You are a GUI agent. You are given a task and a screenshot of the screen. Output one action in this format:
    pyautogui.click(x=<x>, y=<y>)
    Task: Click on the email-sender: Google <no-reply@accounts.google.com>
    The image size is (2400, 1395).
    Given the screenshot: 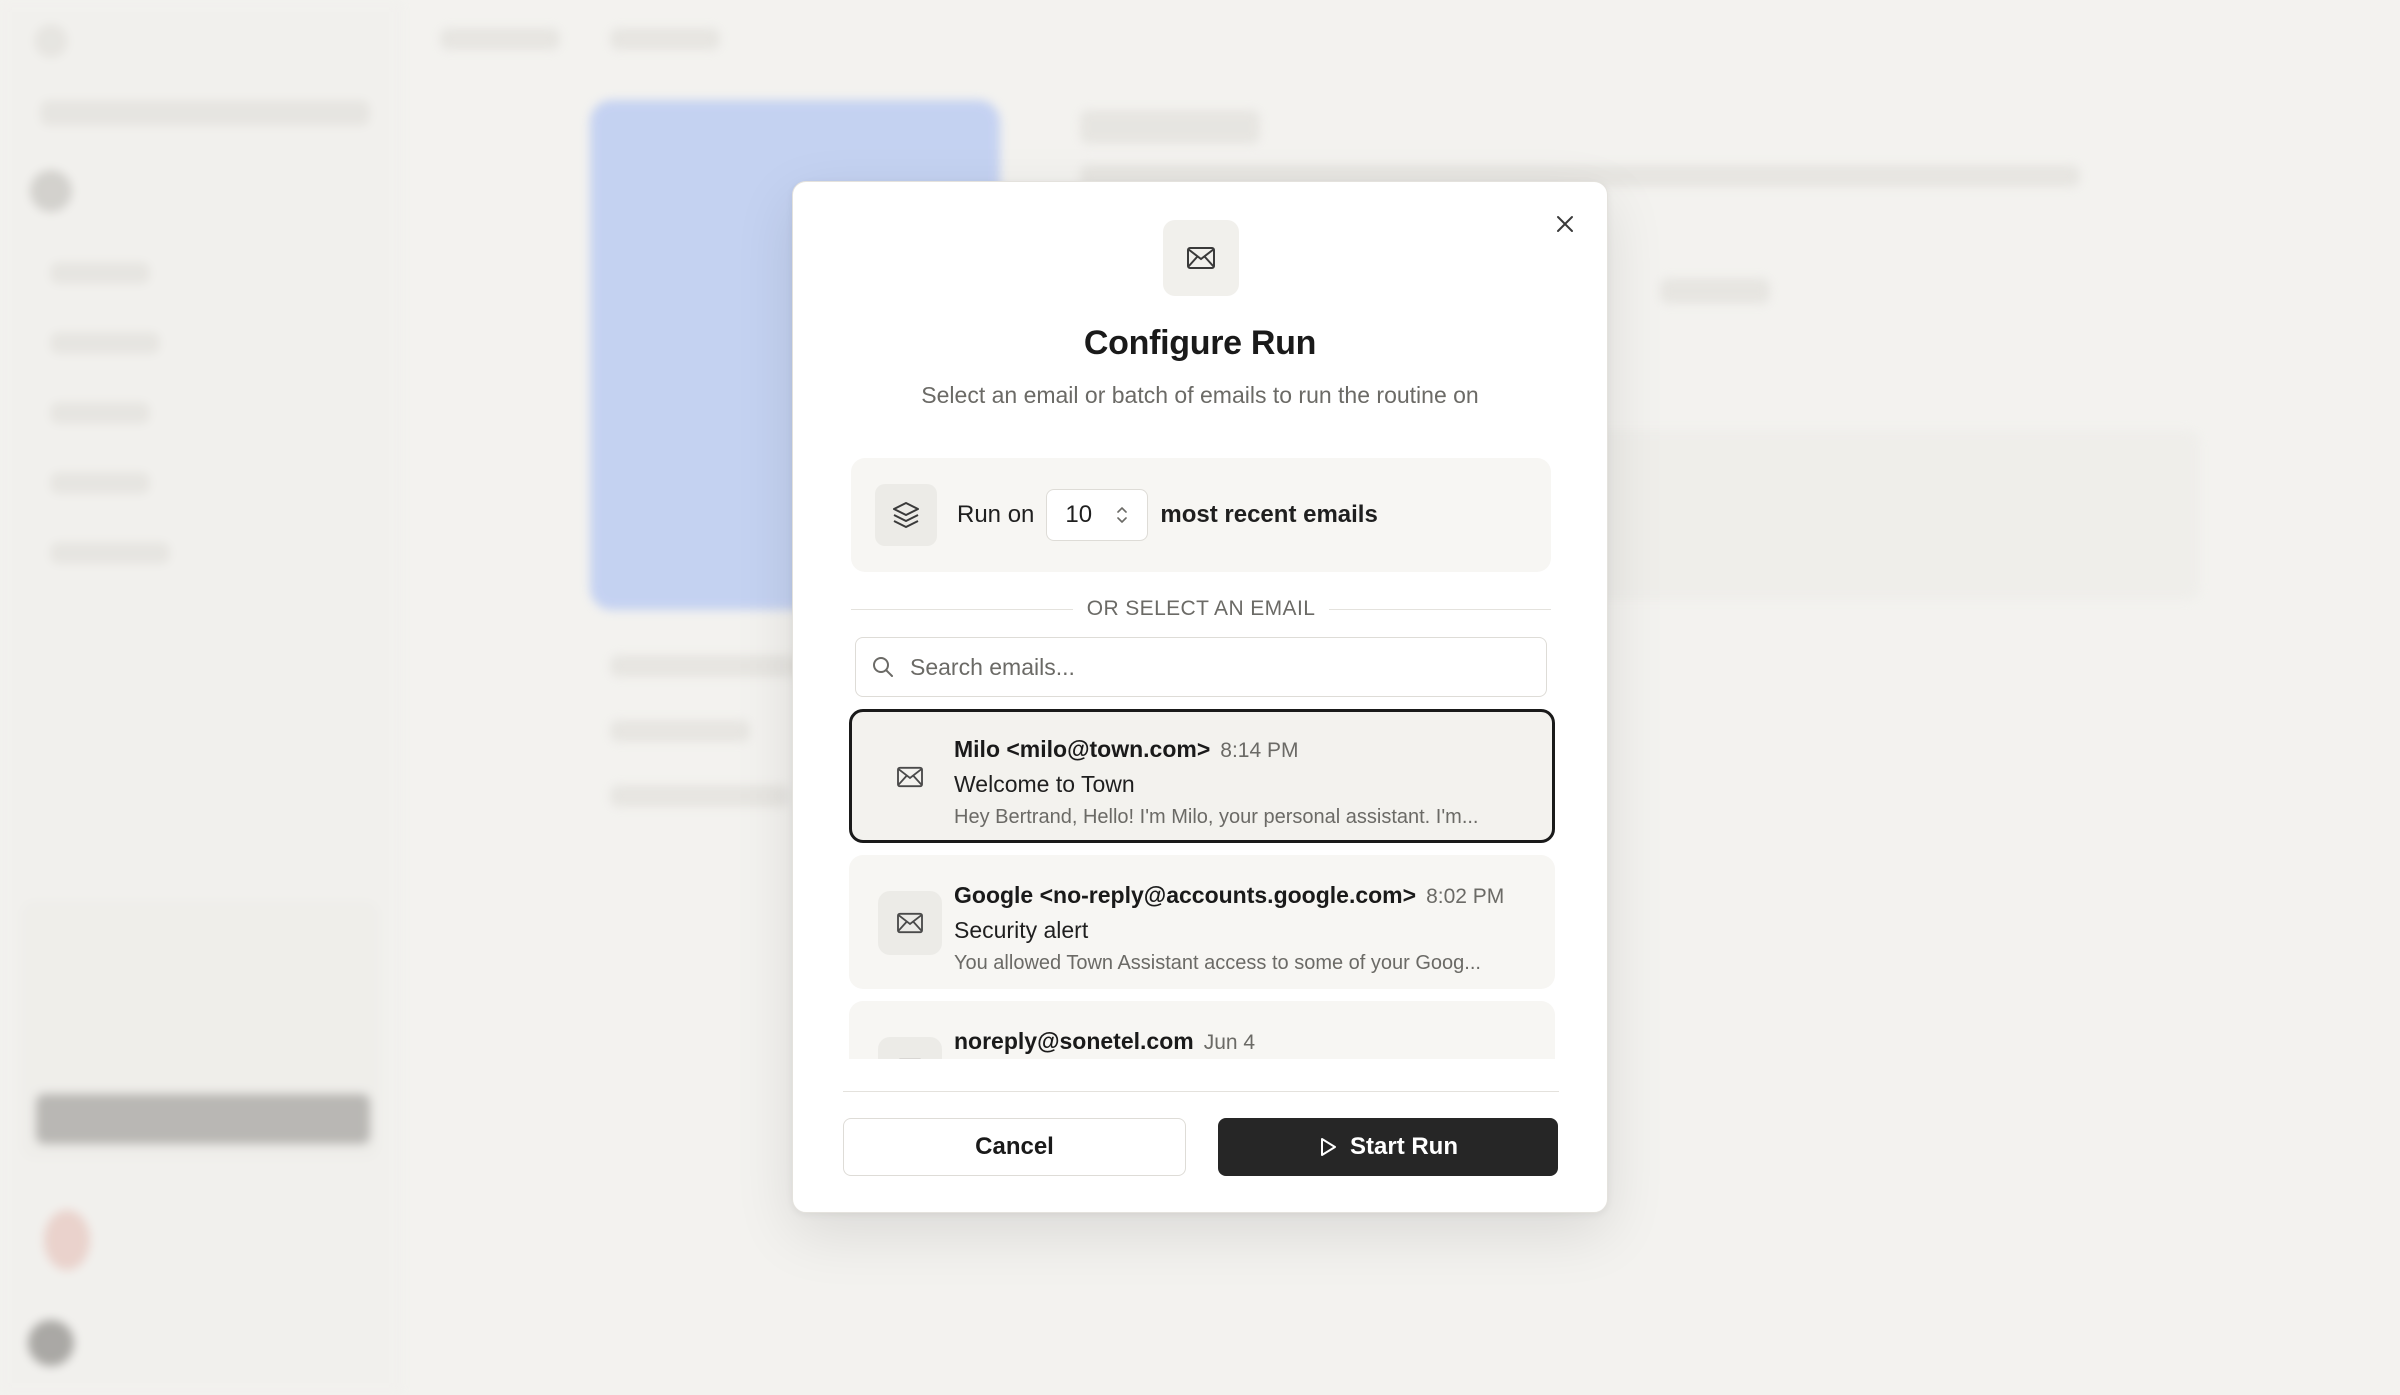 What is the action you would take?
    pyautogui.click(x=1185, y=895)
    